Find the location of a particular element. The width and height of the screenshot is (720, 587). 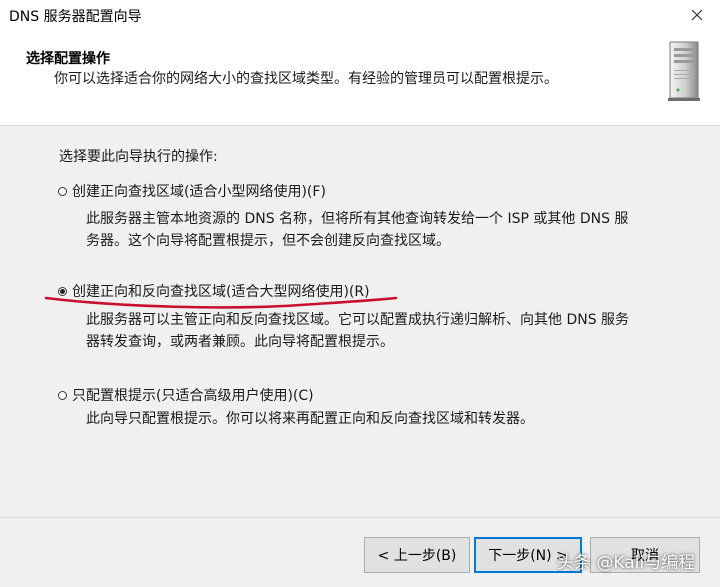

option-root-hints-description: 此向导只配置根提示。你可以将来再配置正向和反向查找区域和转发器。 is located at coordinates (386, 419).